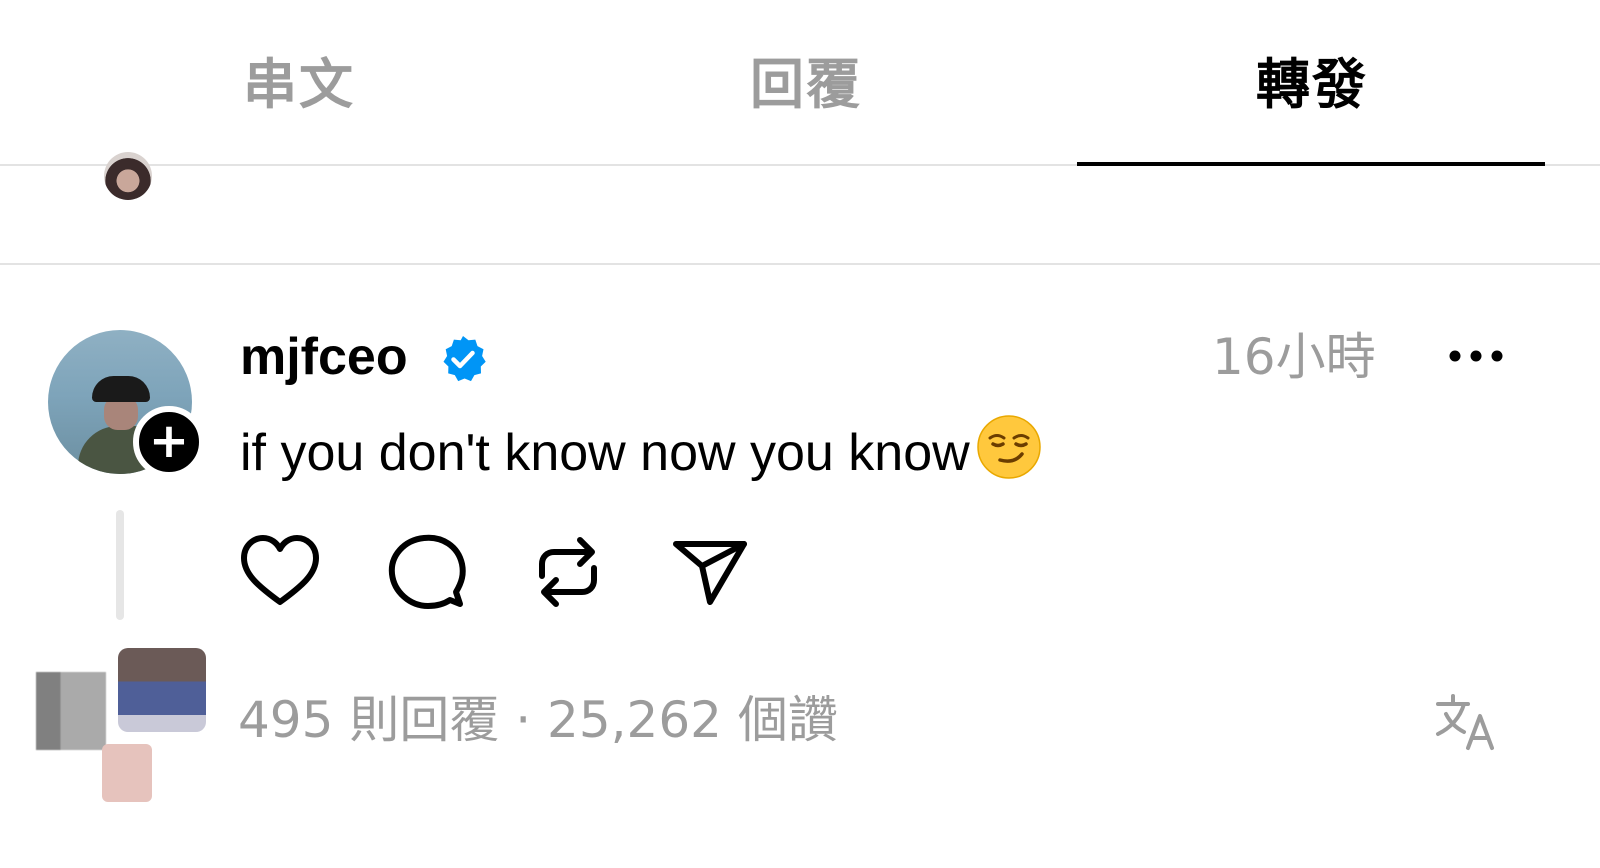  What do you see at coordinates (605, 453) in the screenshot?
I see `post-text-content: if you don't know now you know` at bounding box center [605, 453].